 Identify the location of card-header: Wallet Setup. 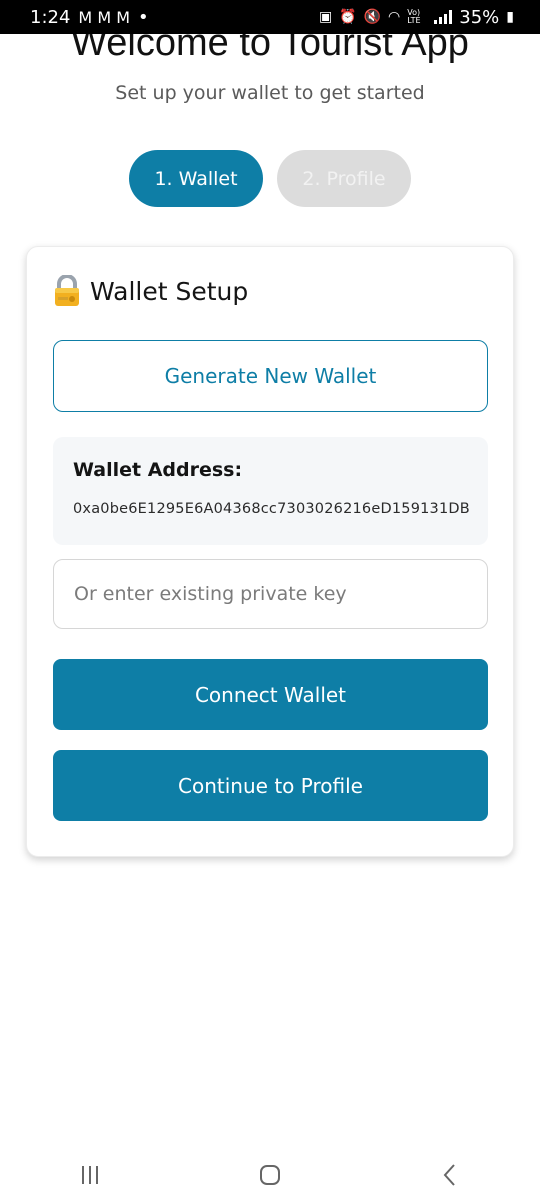
(150, 290).